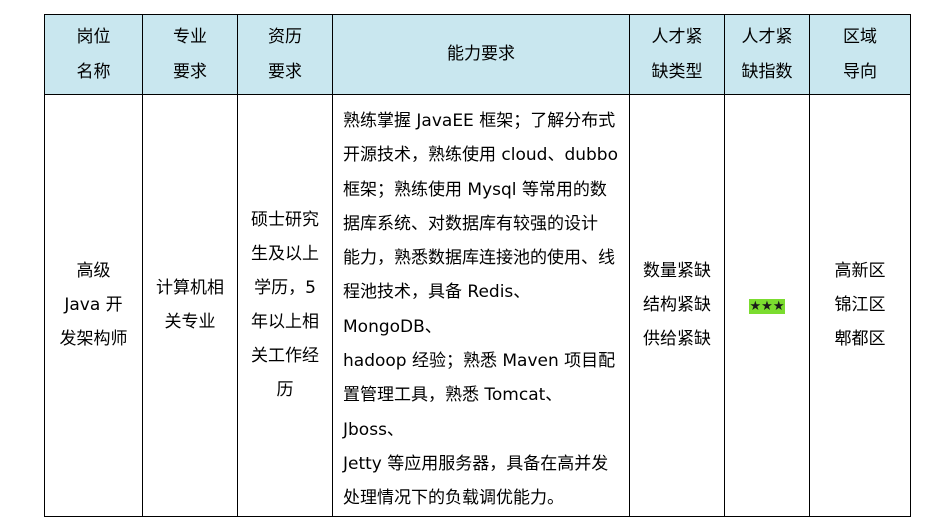  What do you see at coordinates (190, 305) in the screenshot?
I see `cell-major: 计算机相 关专业` at bounding box center [190, 305].